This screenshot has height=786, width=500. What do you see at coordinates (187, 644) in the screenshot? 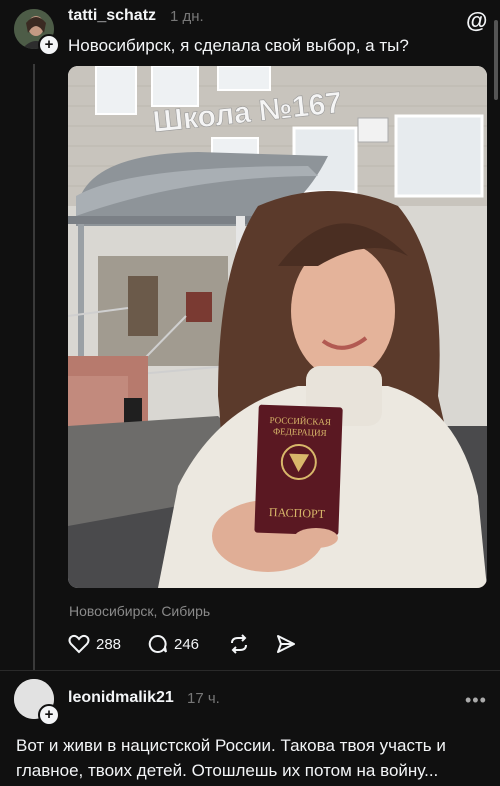
I see `comment-count: 246` at bounding box center [187, 644].